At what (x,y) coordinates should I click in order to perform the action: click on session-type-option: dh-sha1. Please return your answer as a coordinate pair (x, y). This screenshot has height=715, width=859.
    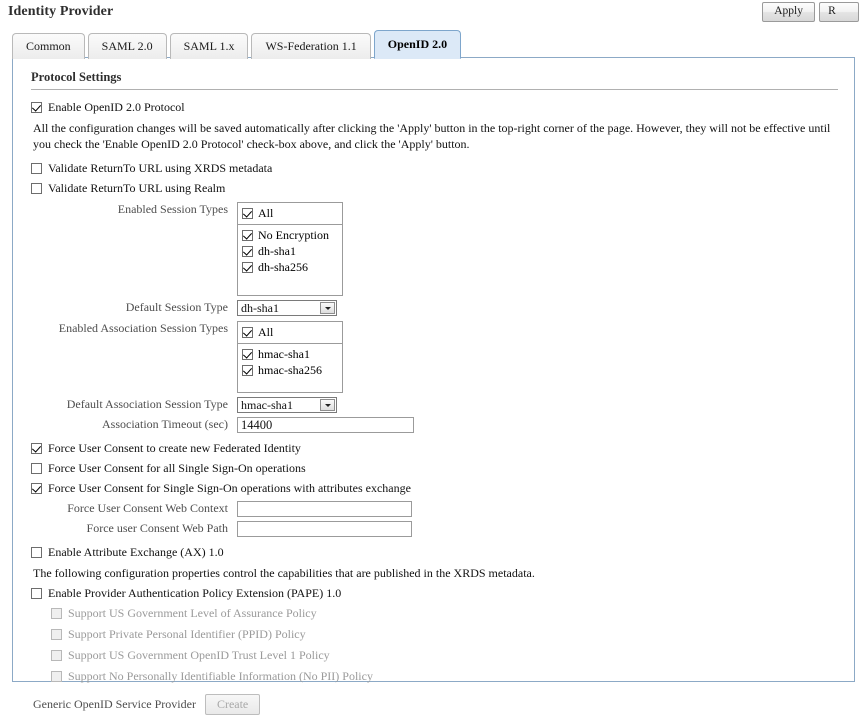
    Looking at the image, I should click on (290, 251).